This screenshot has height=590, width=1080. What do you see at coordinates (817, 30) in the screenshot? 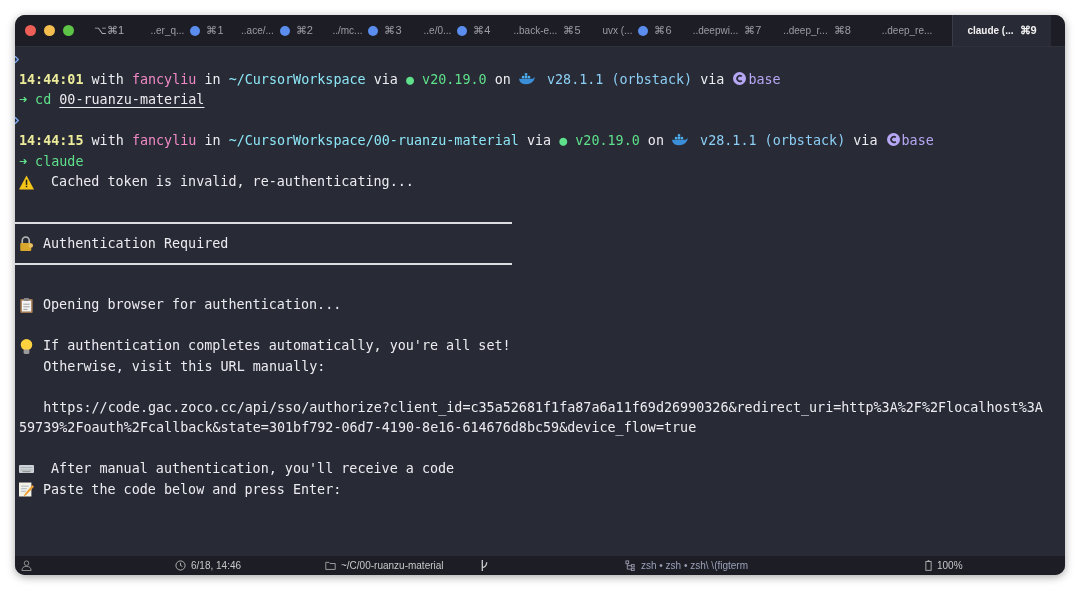
I see `tab: ..deep_r... ⌘8` at bounding box center [817, 30].